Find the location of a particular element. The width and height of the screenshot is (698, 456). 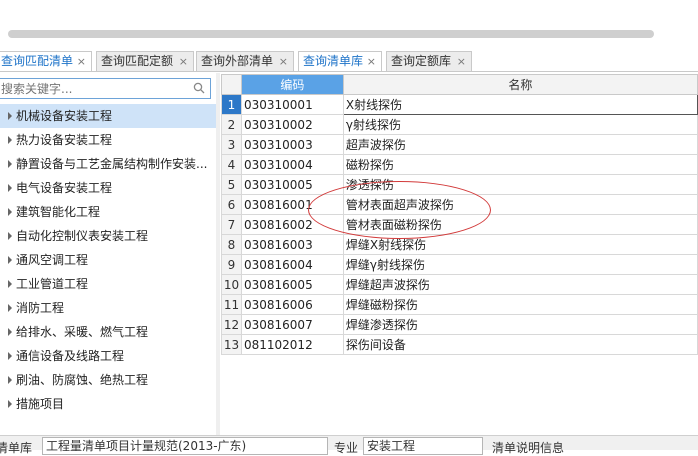

vertical-scrollbar is located at coordinates (218, 254).